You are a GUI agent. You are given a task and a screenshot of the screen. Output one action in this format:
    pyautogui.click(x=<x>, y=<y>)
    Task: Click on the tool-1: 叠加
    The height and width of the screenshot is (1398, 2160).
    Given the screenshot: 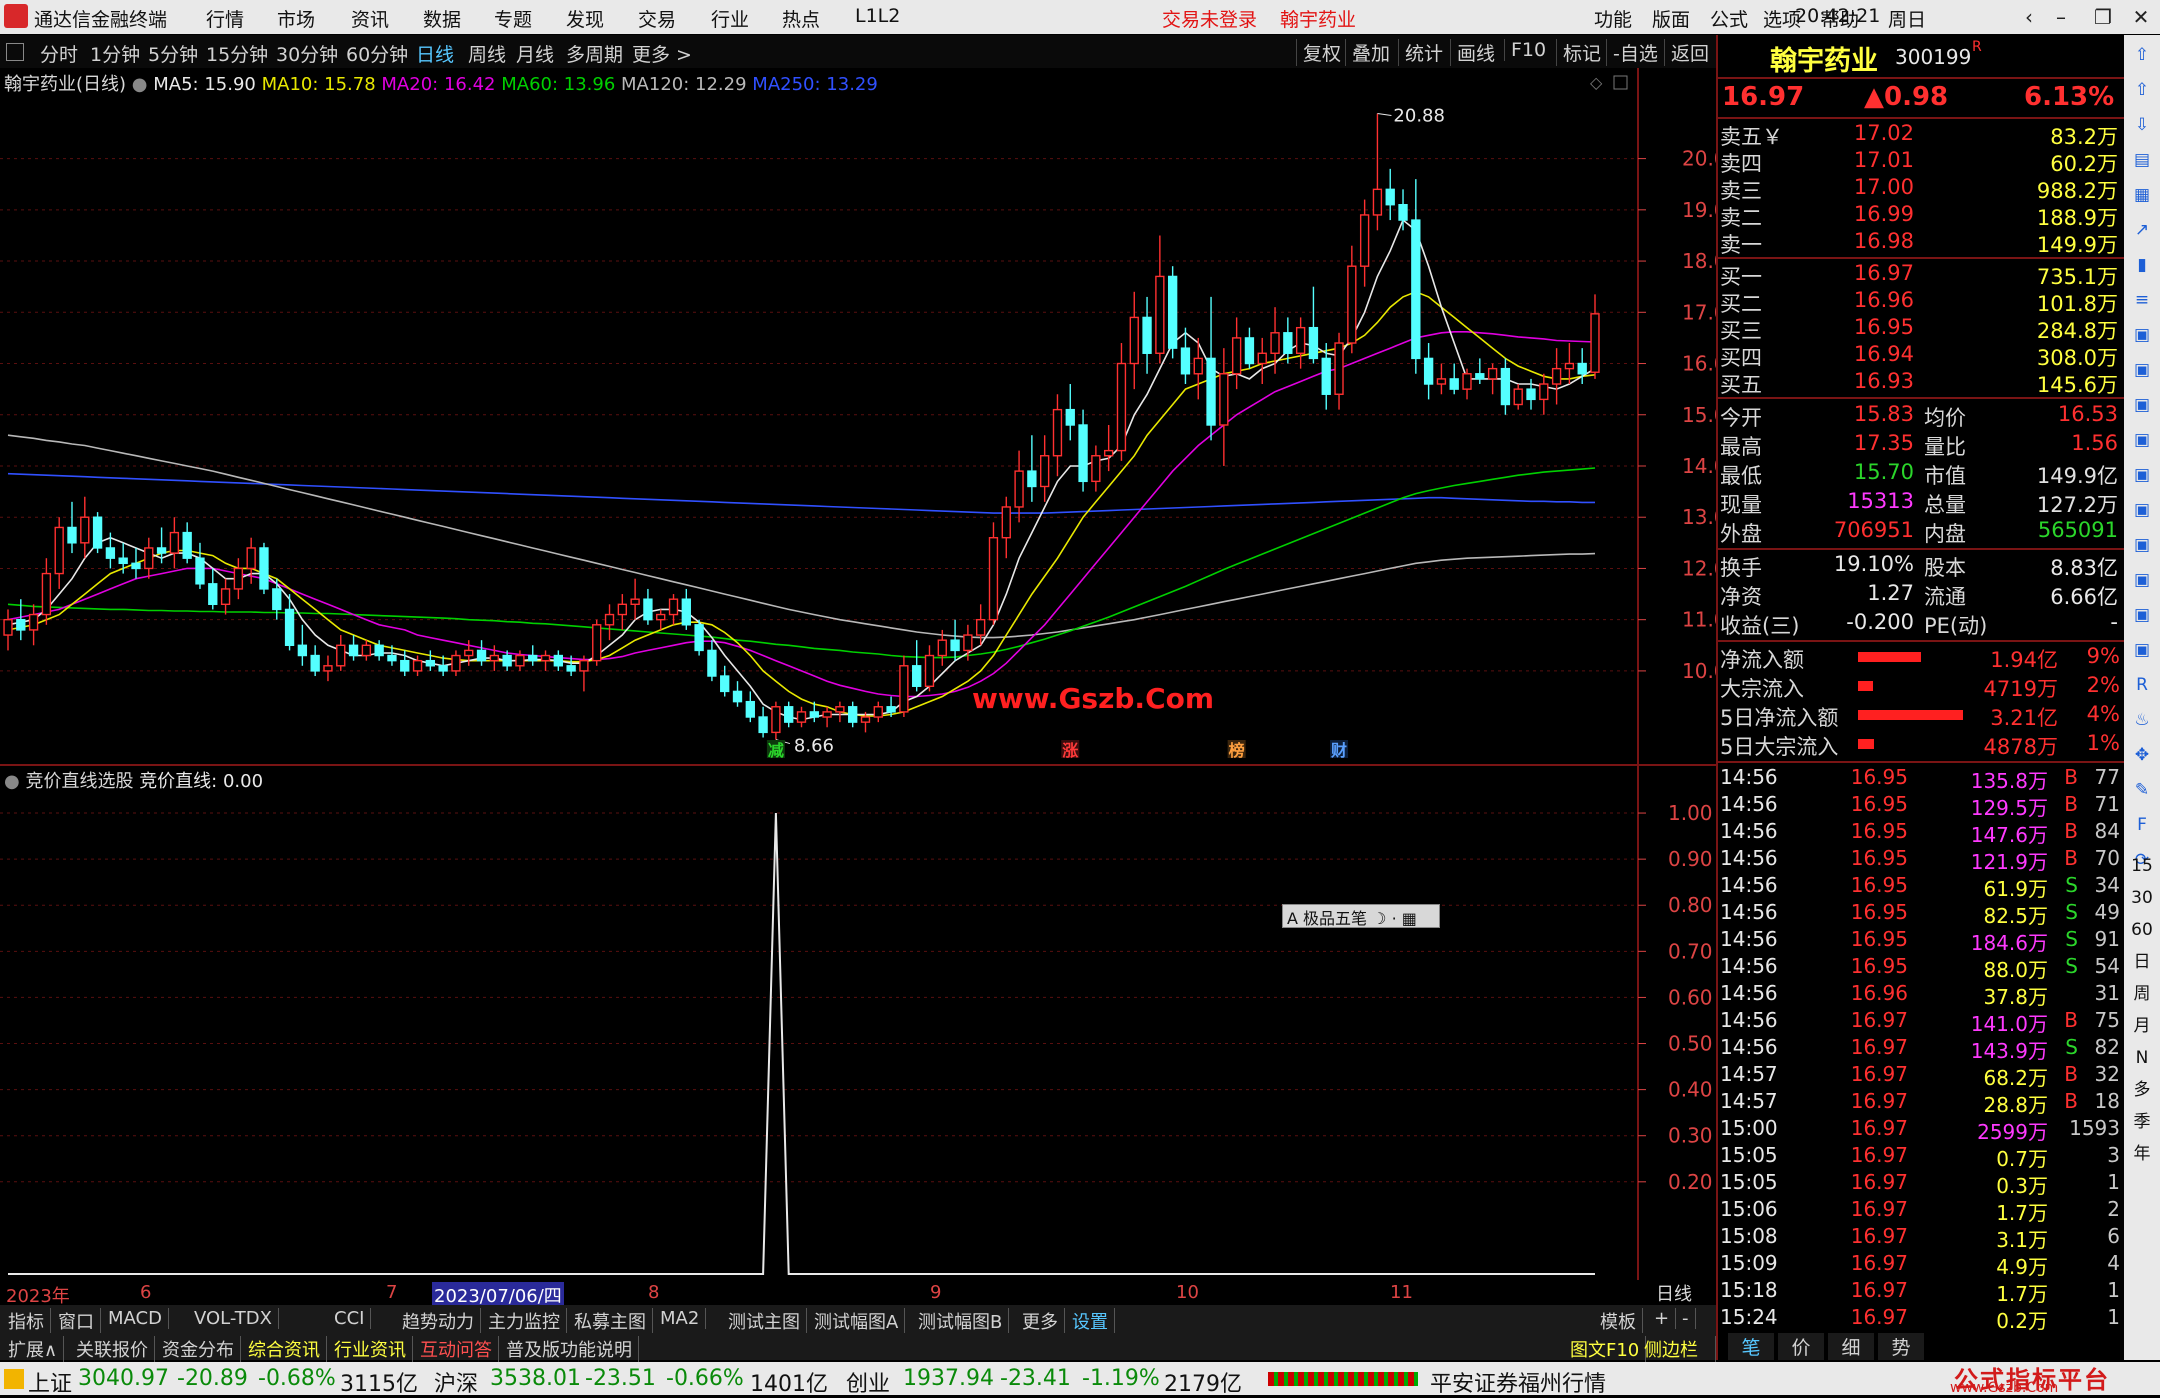 What is the action you would take?
    pyautogui.click(x=1367, y=52)
    